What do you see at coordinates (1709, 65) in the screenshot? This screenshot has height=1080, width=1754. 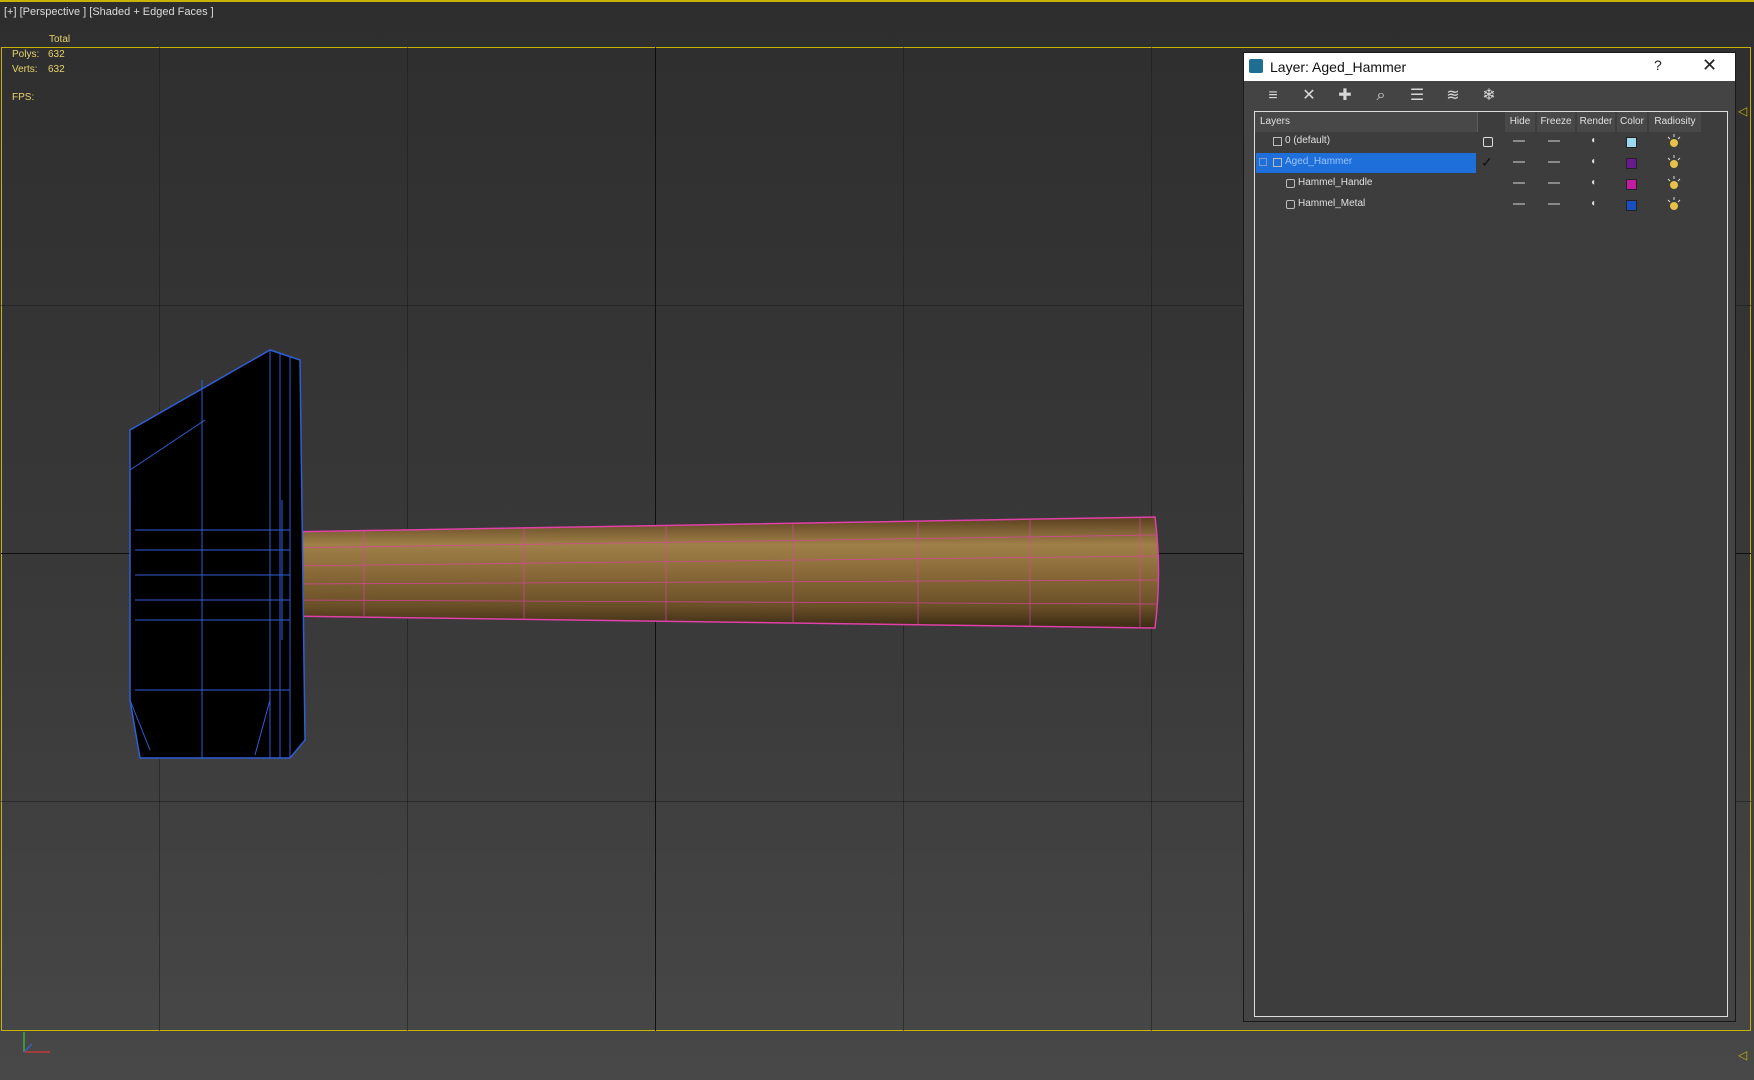 I see `close-button: ✕` at bounding box center [1709, 65].